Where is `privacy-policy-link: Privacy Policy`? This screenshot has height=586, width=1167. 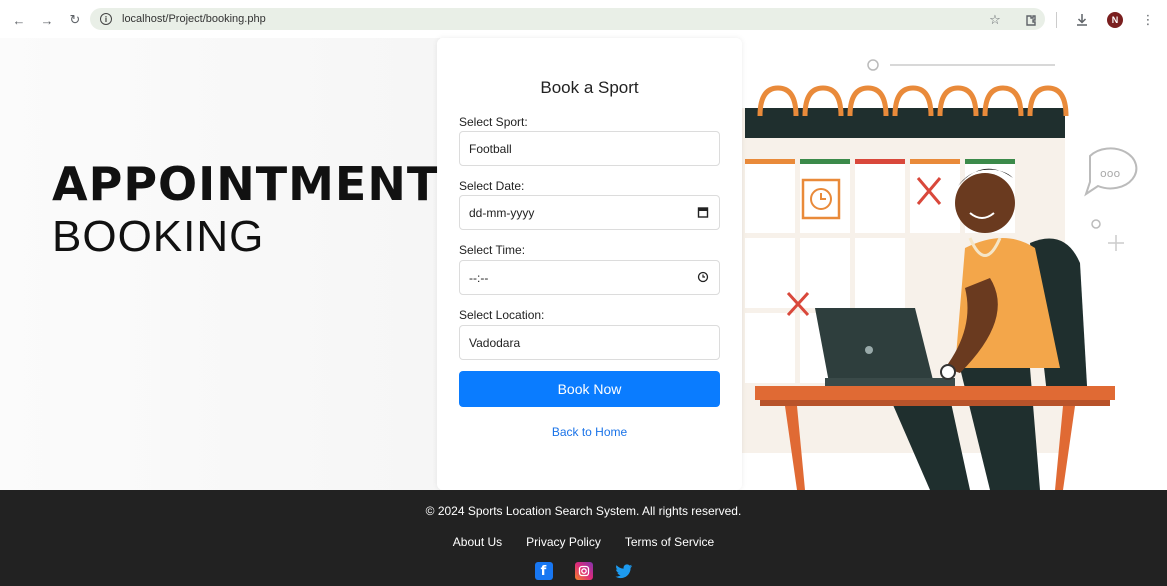
privacy-policy-link: Privacy Policy is located at coordinates (563, 542).